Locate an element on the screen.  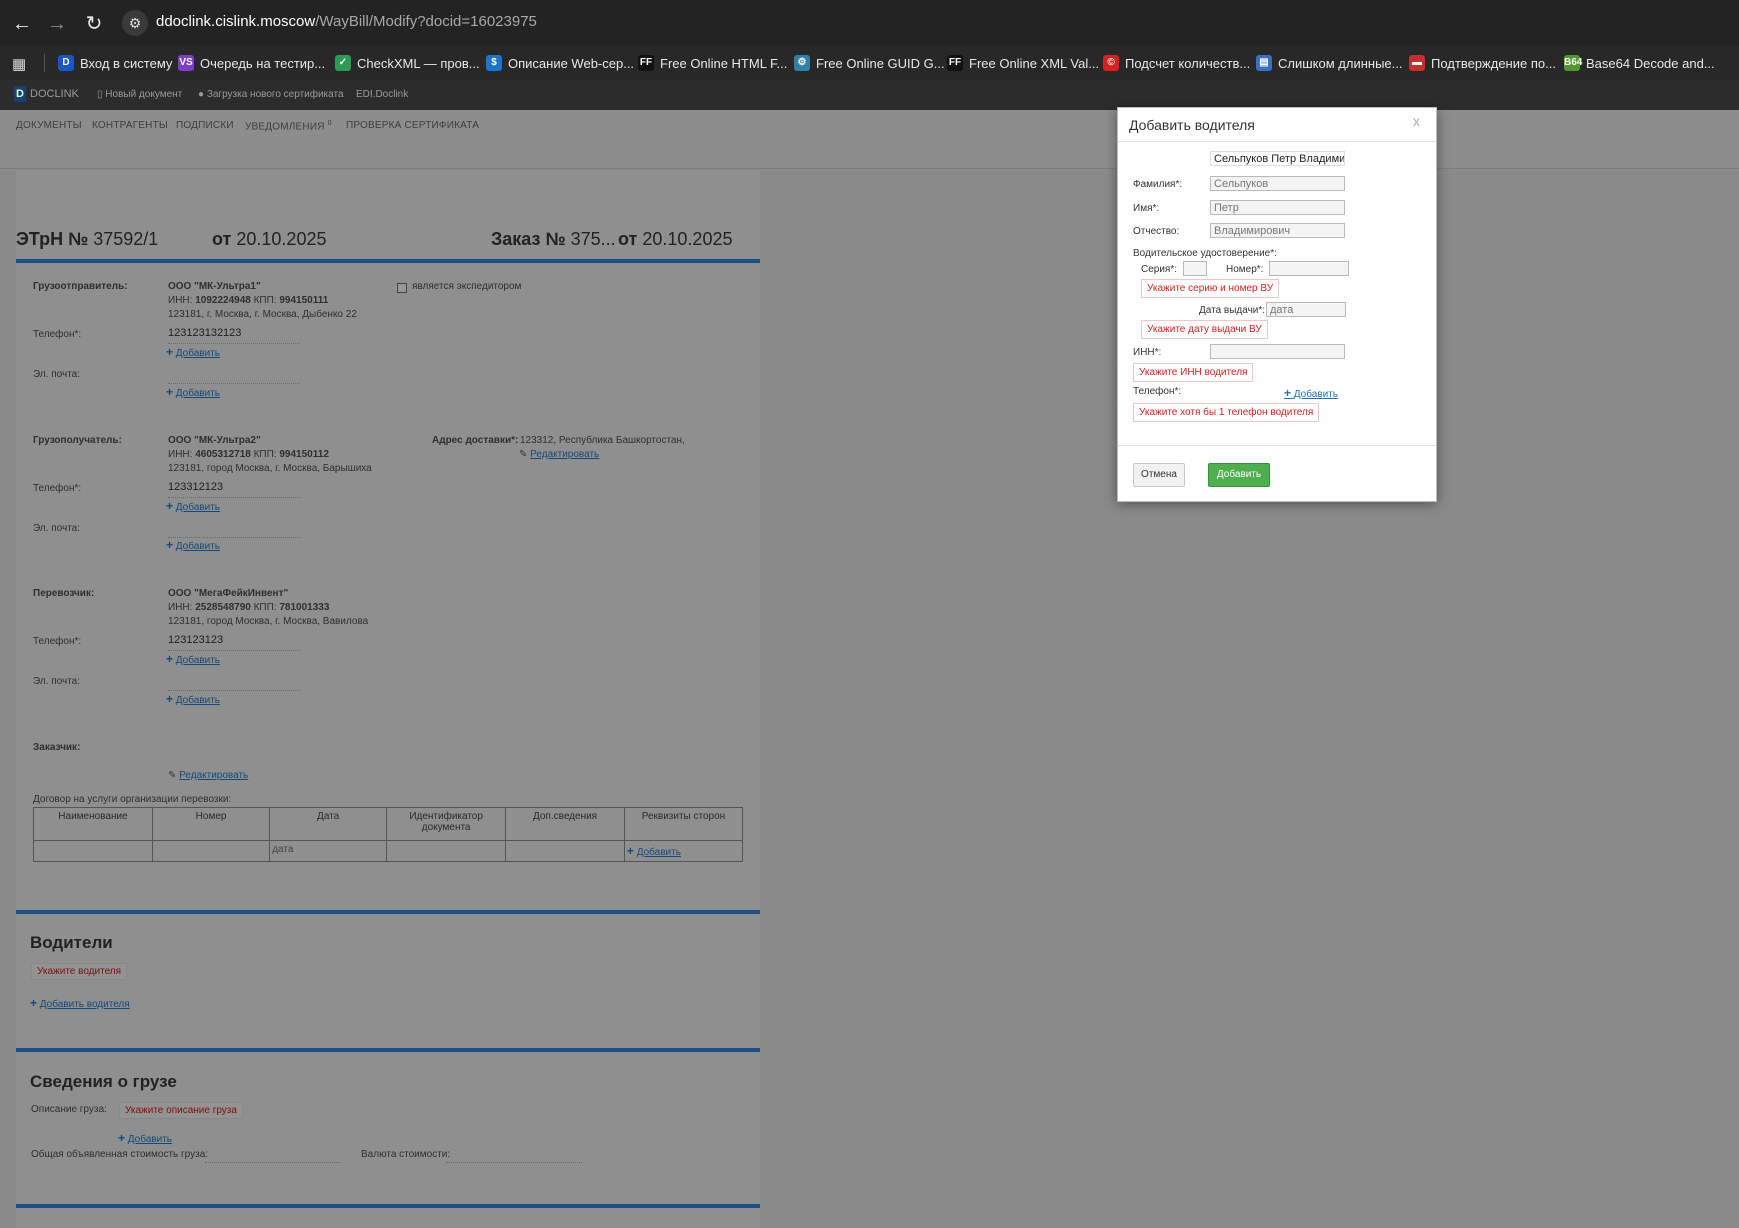
forwarder-checkbox is located at coordinates (402, 288).